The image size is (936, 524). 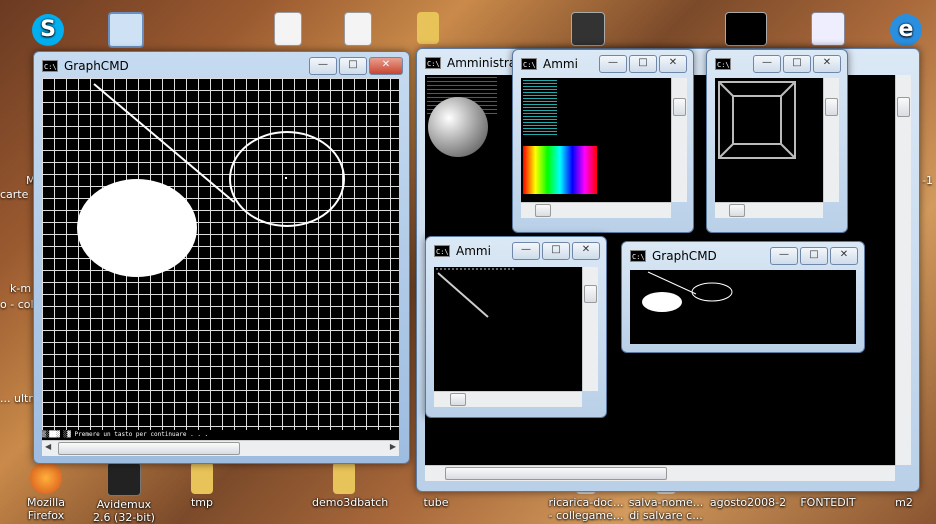 I want to click on window-title: Ammi, so click(x=473, y=251).